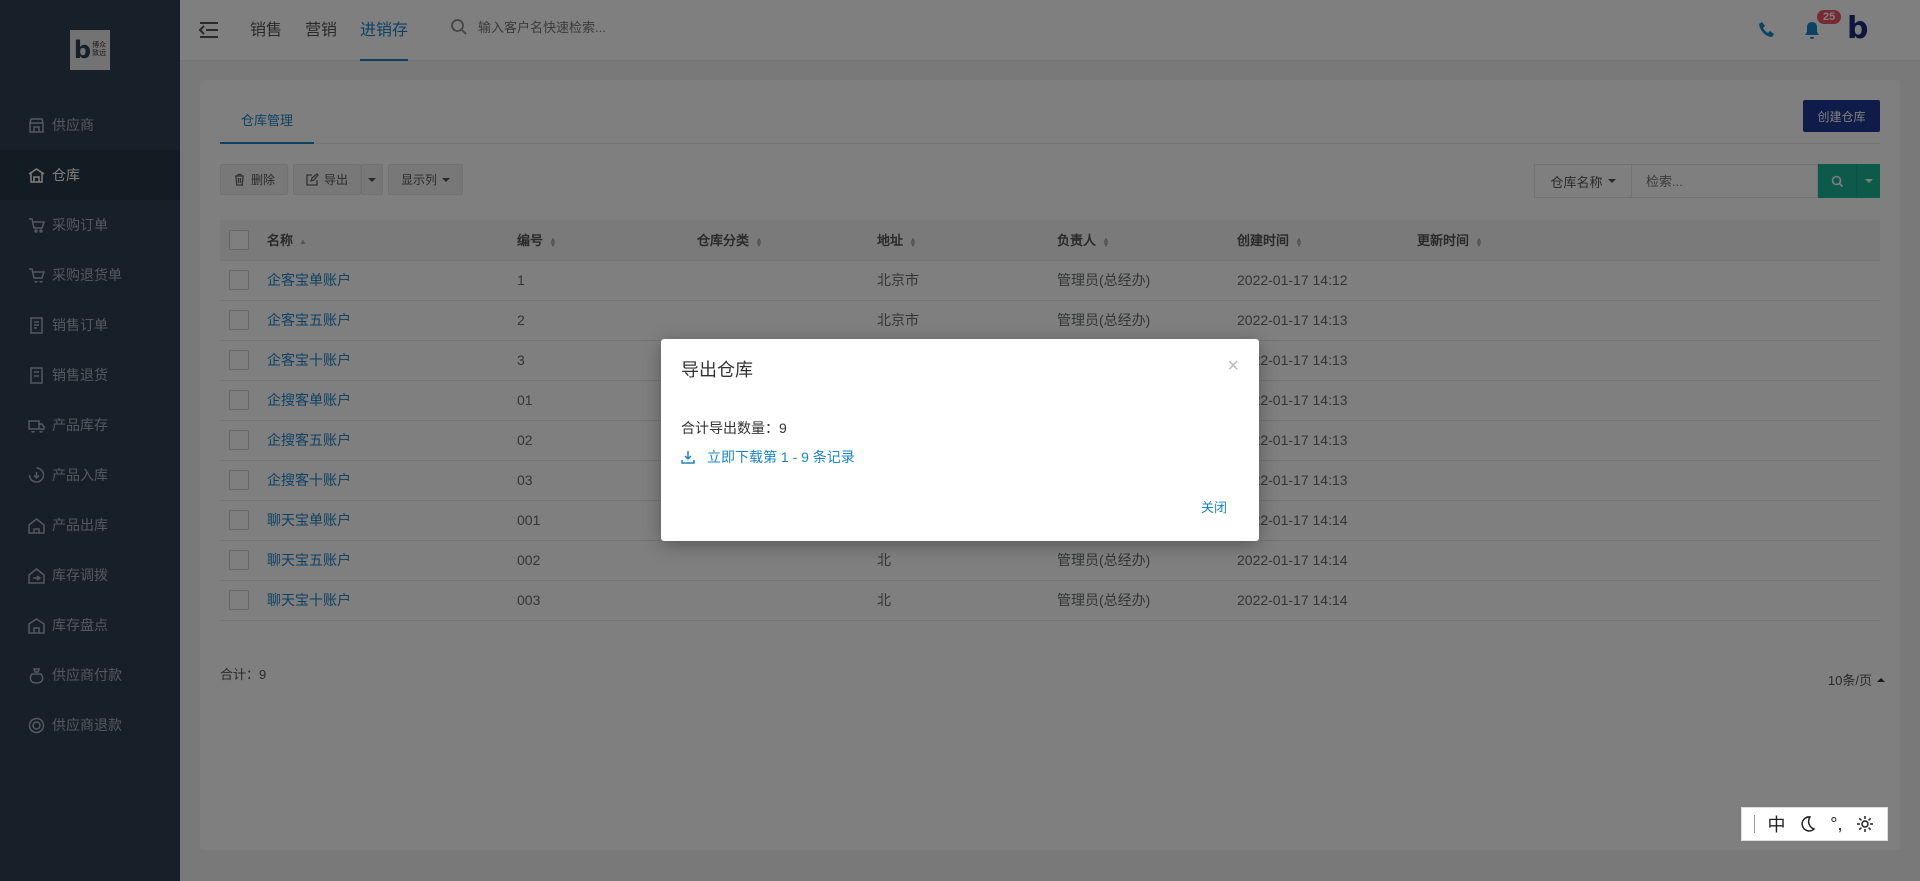 This screenshot has width=1920, height=881. What do you see at coordinates (734, 428) in the screenshot?
I see `export-count: 合计导出数量：9` at bounding box center [734, 428].